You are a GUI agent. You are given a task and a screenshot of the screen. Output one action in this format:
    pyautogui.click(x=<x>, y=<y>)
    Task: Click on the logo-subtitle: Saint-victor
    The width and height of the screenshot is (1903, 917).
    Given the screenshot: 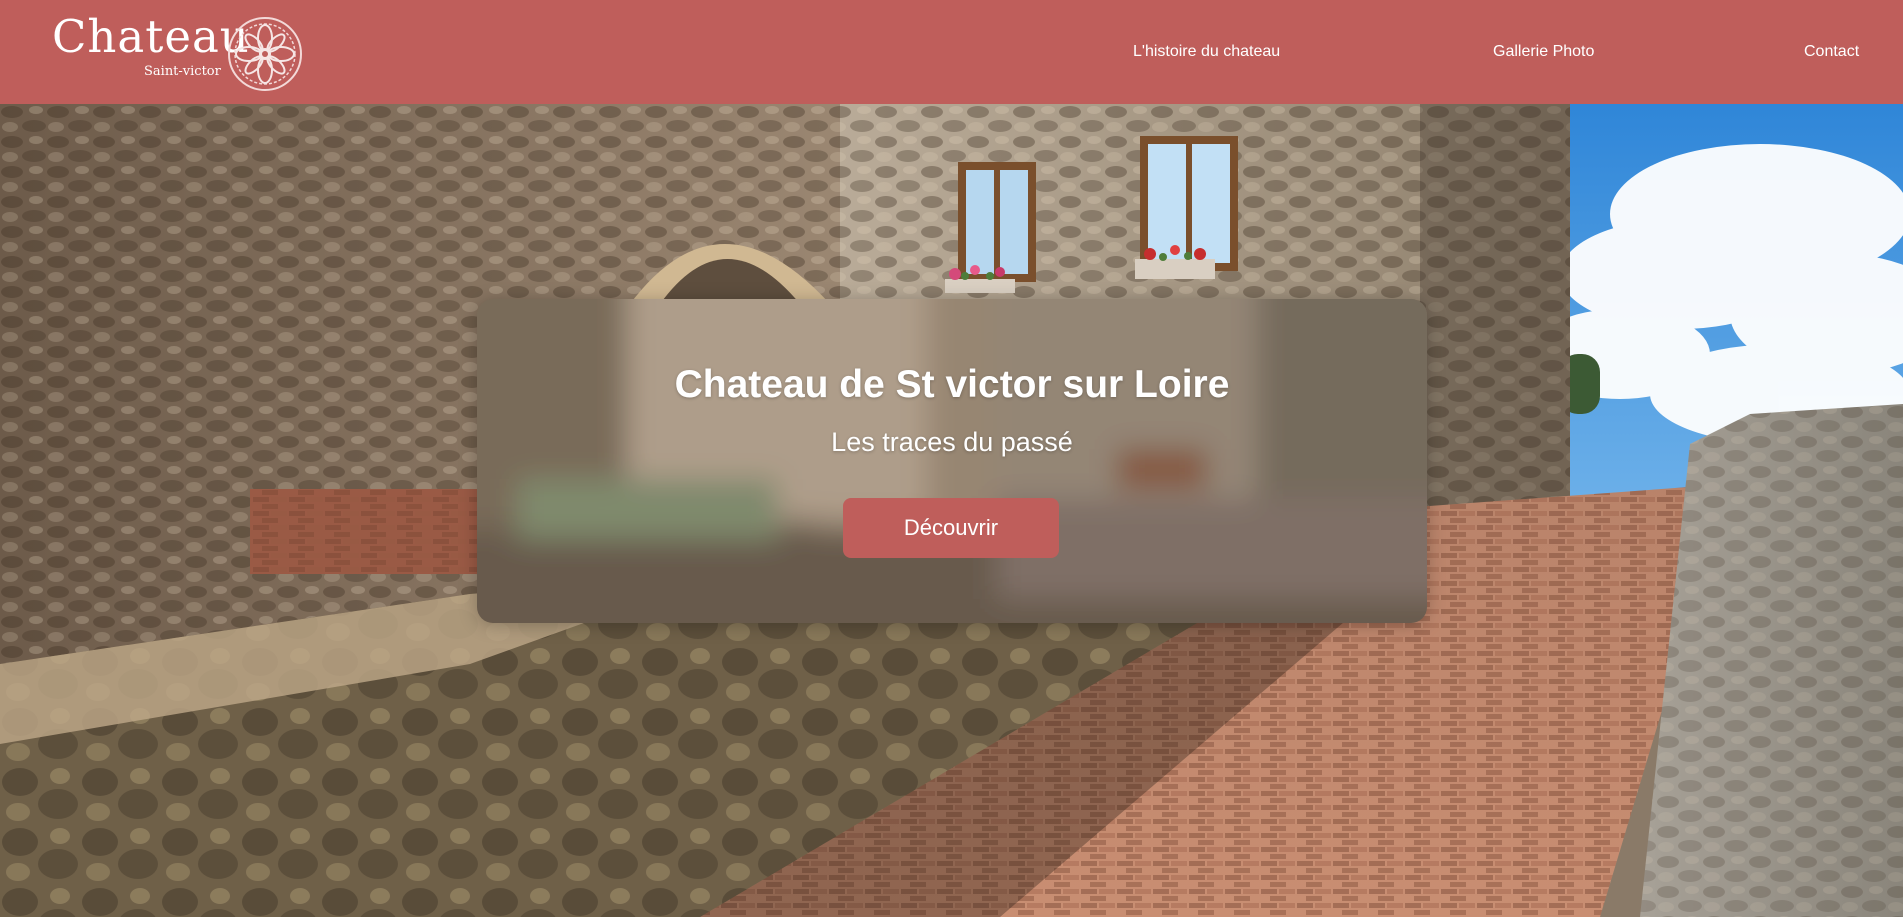 What is the action you would take?
    pyautogui.click(x=182, y=71)
    